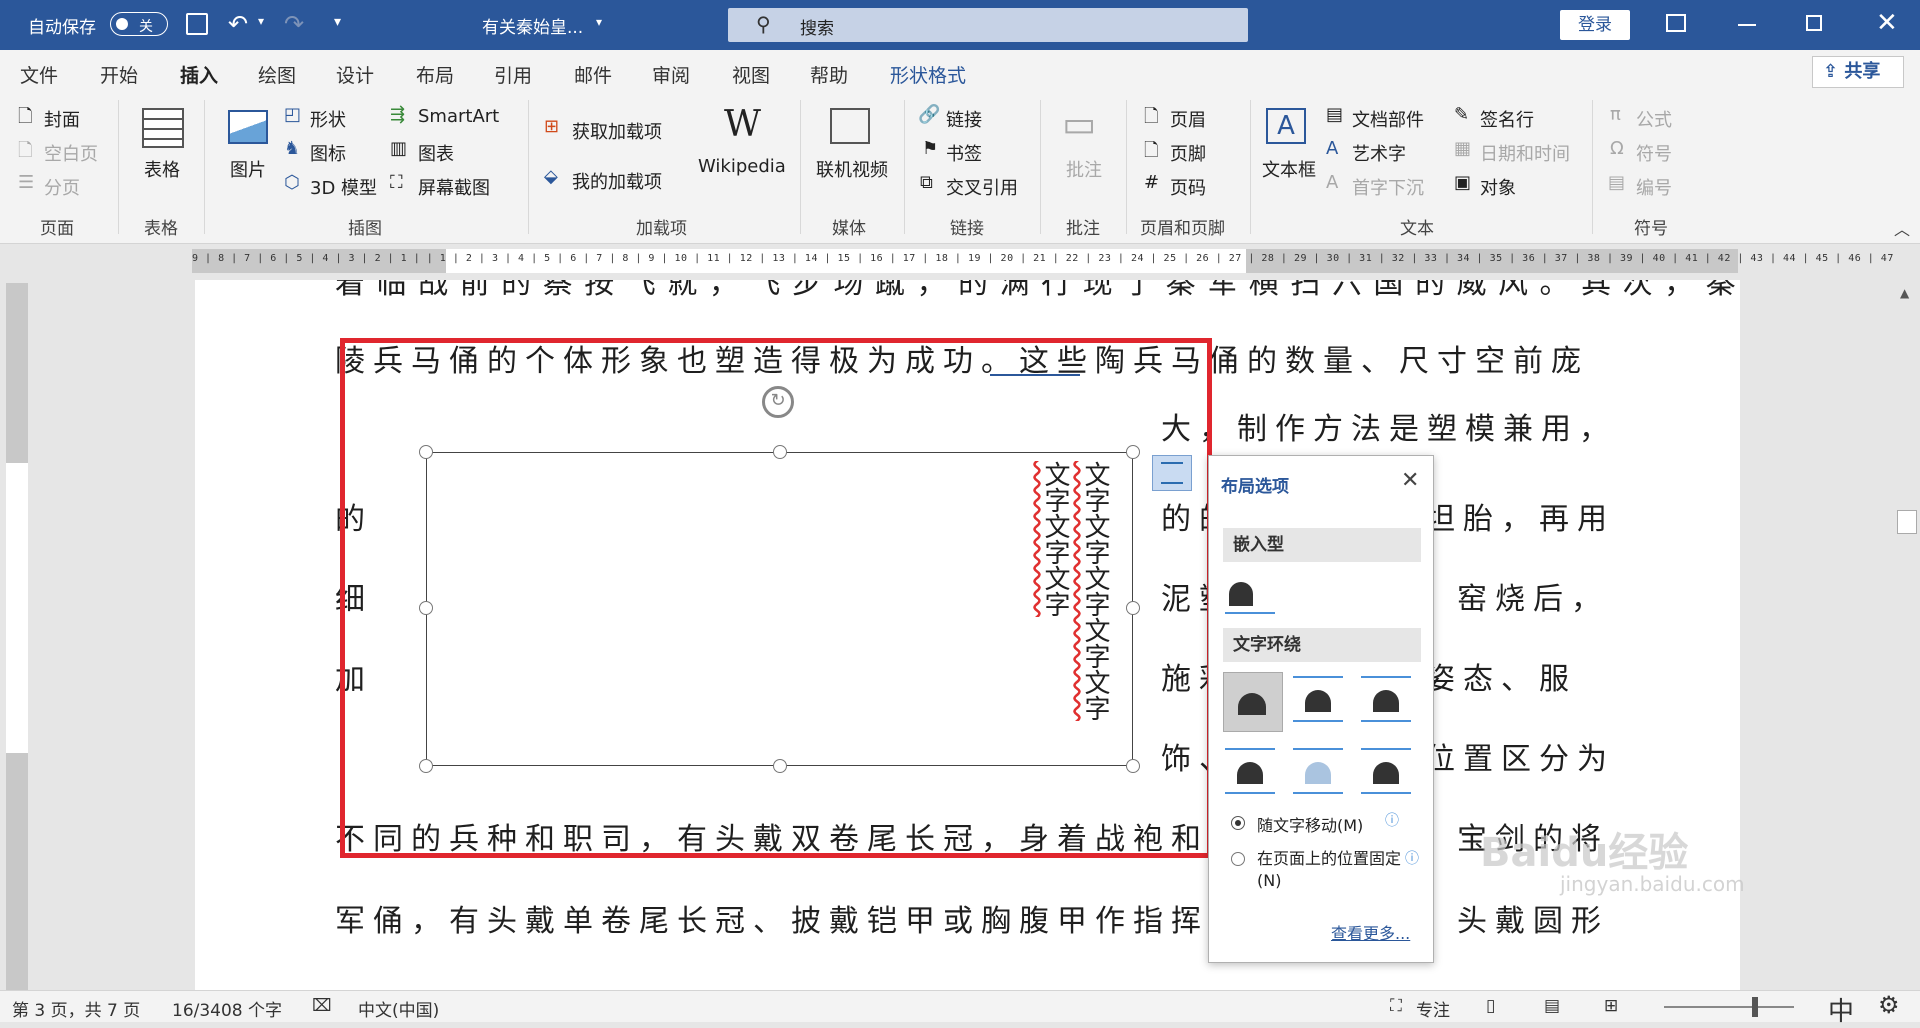 The height and width of the screenshot is (1028, 1920). I want to click on tab-shape-format: 形状格式, so click(928, 74).